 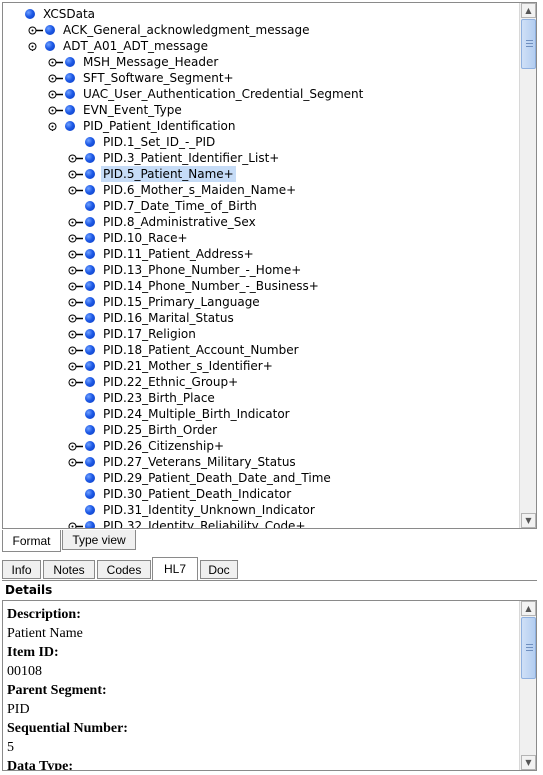 I want to click on tree-node: PID.10_Race+, so click(x=261, y=238).